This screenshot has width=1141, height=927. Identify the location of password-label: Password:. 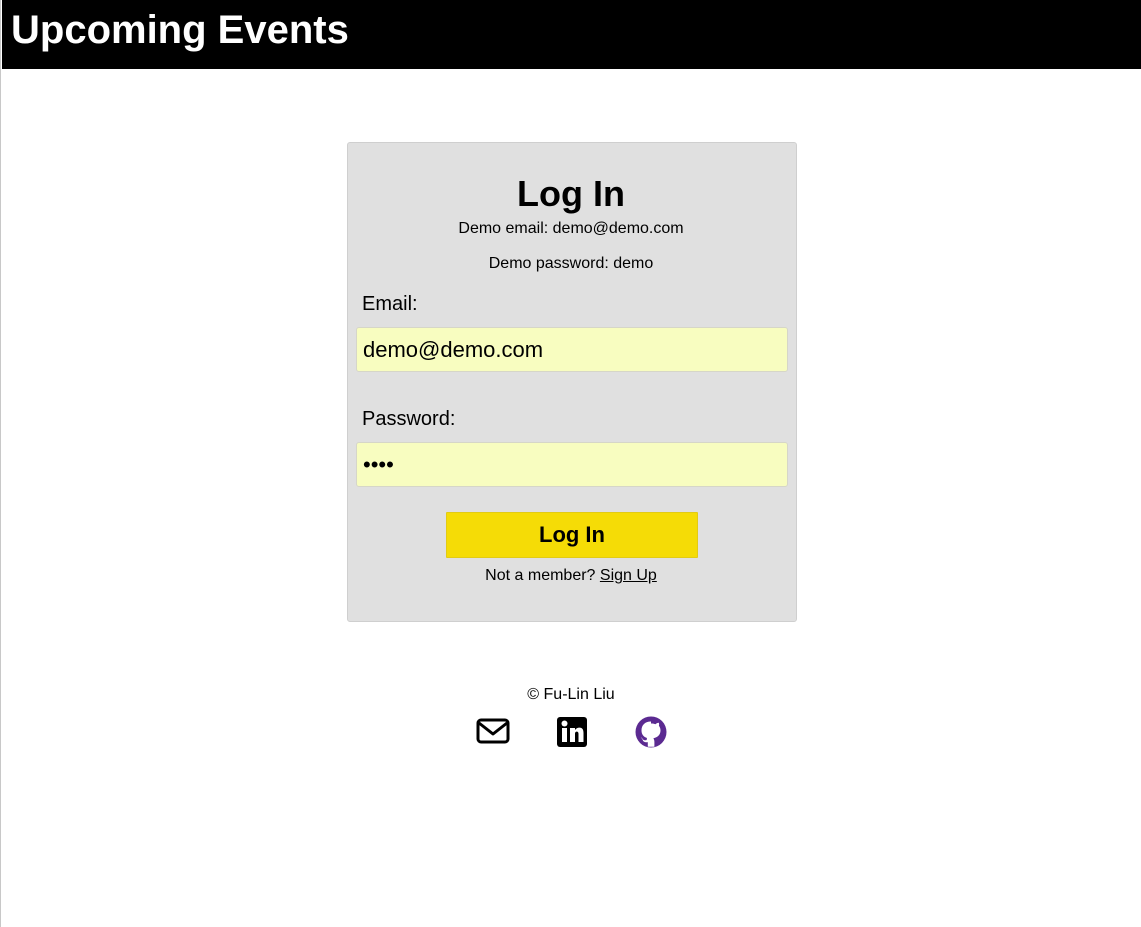
(409, 419).